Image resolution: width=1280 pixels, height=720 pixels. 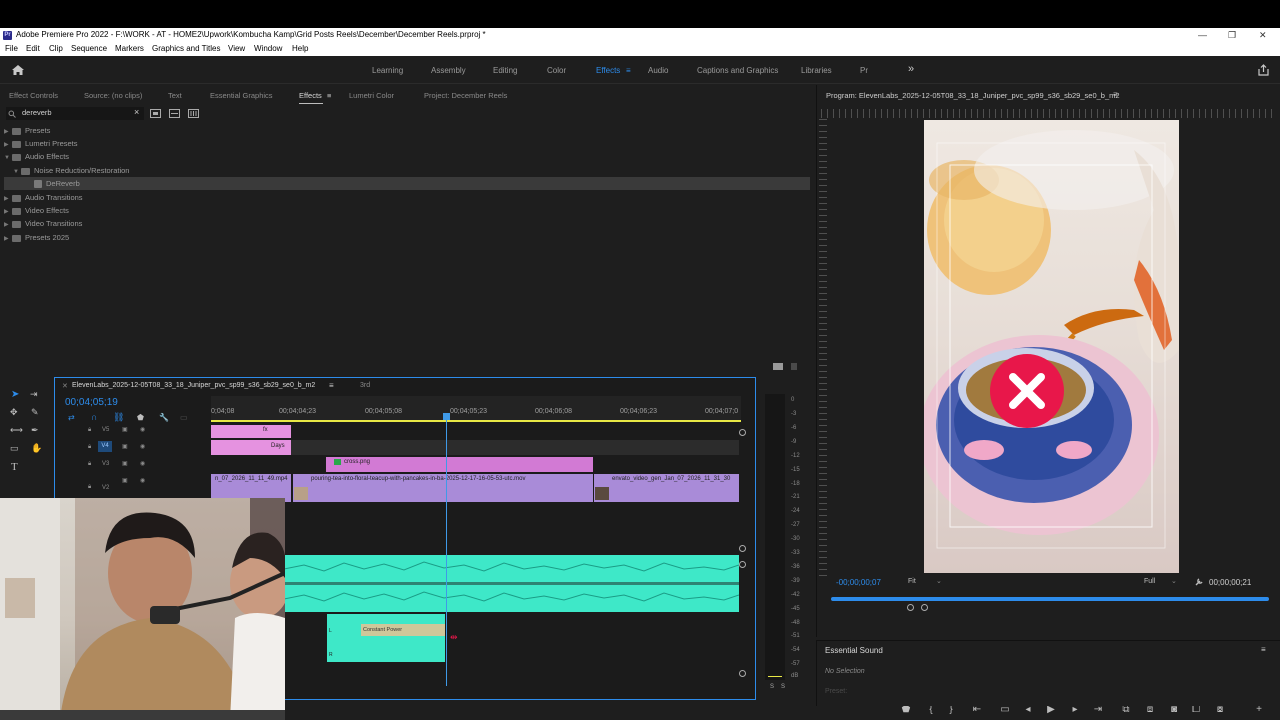 I want to click on menu-window: Window, so click(x=268, y=49).